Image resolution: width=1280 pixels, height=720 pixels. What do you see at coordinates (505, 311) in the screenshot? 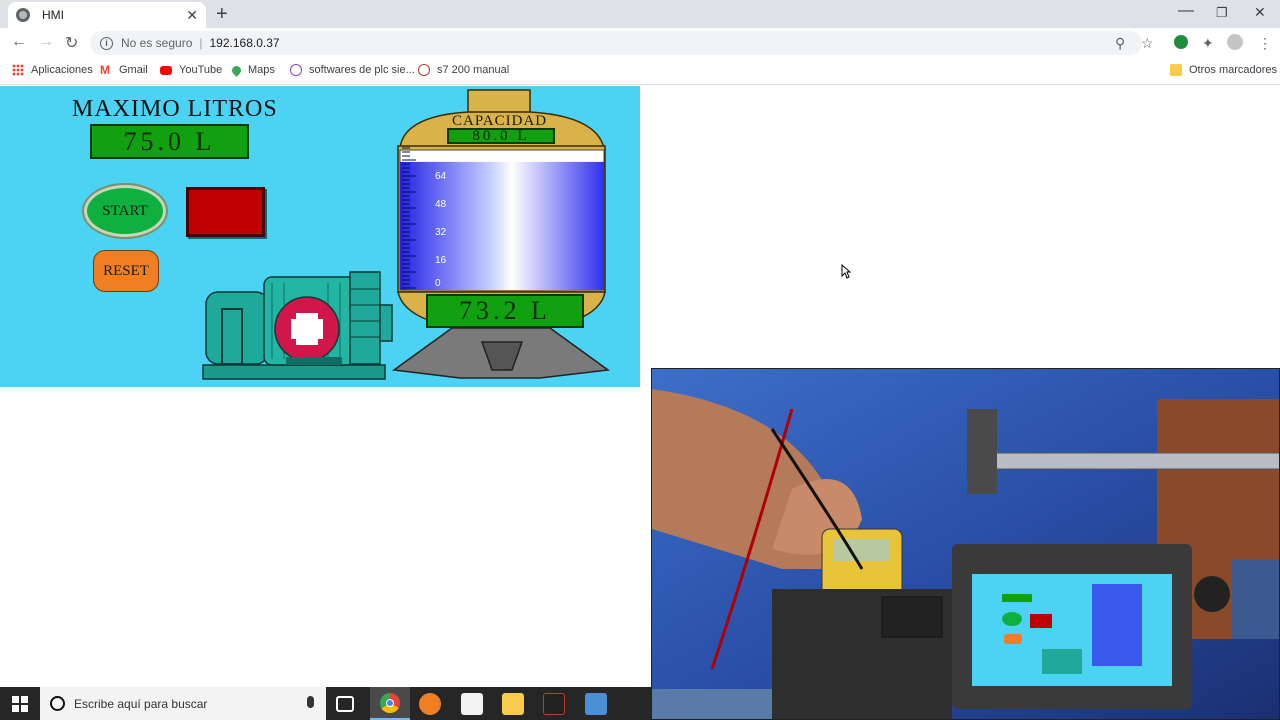
I see `current-level-display: 73.2 L` at bounding box center [505, 311].